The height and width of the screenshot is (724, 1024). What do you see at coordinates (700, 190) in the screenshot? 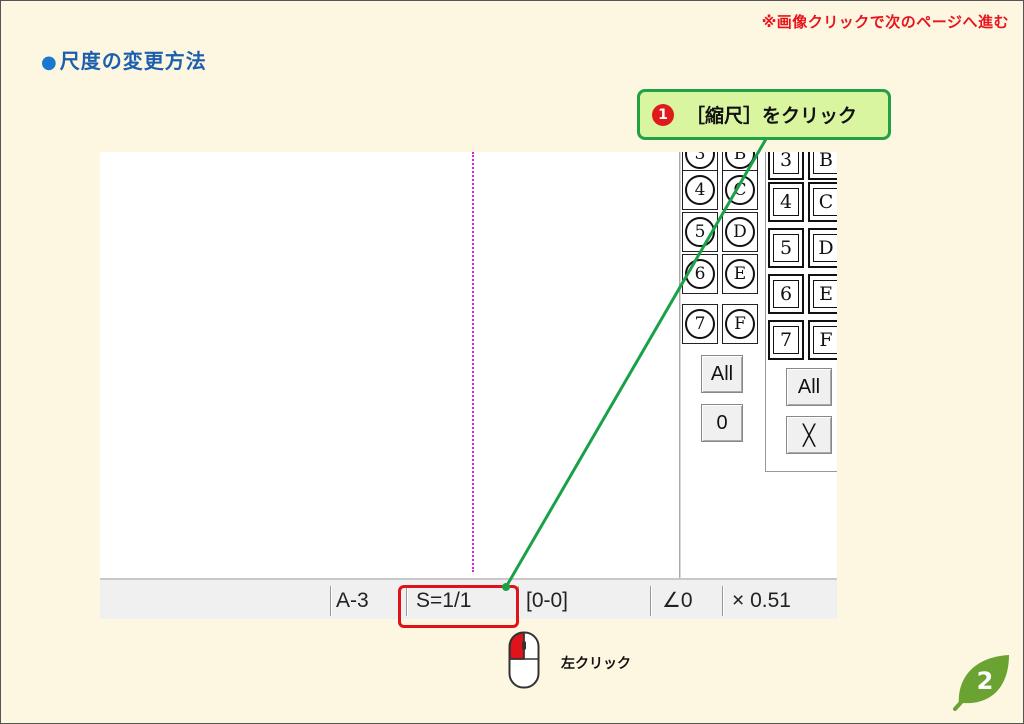
I see `layer-group-cell: 4` at bounding box center [700, 190].